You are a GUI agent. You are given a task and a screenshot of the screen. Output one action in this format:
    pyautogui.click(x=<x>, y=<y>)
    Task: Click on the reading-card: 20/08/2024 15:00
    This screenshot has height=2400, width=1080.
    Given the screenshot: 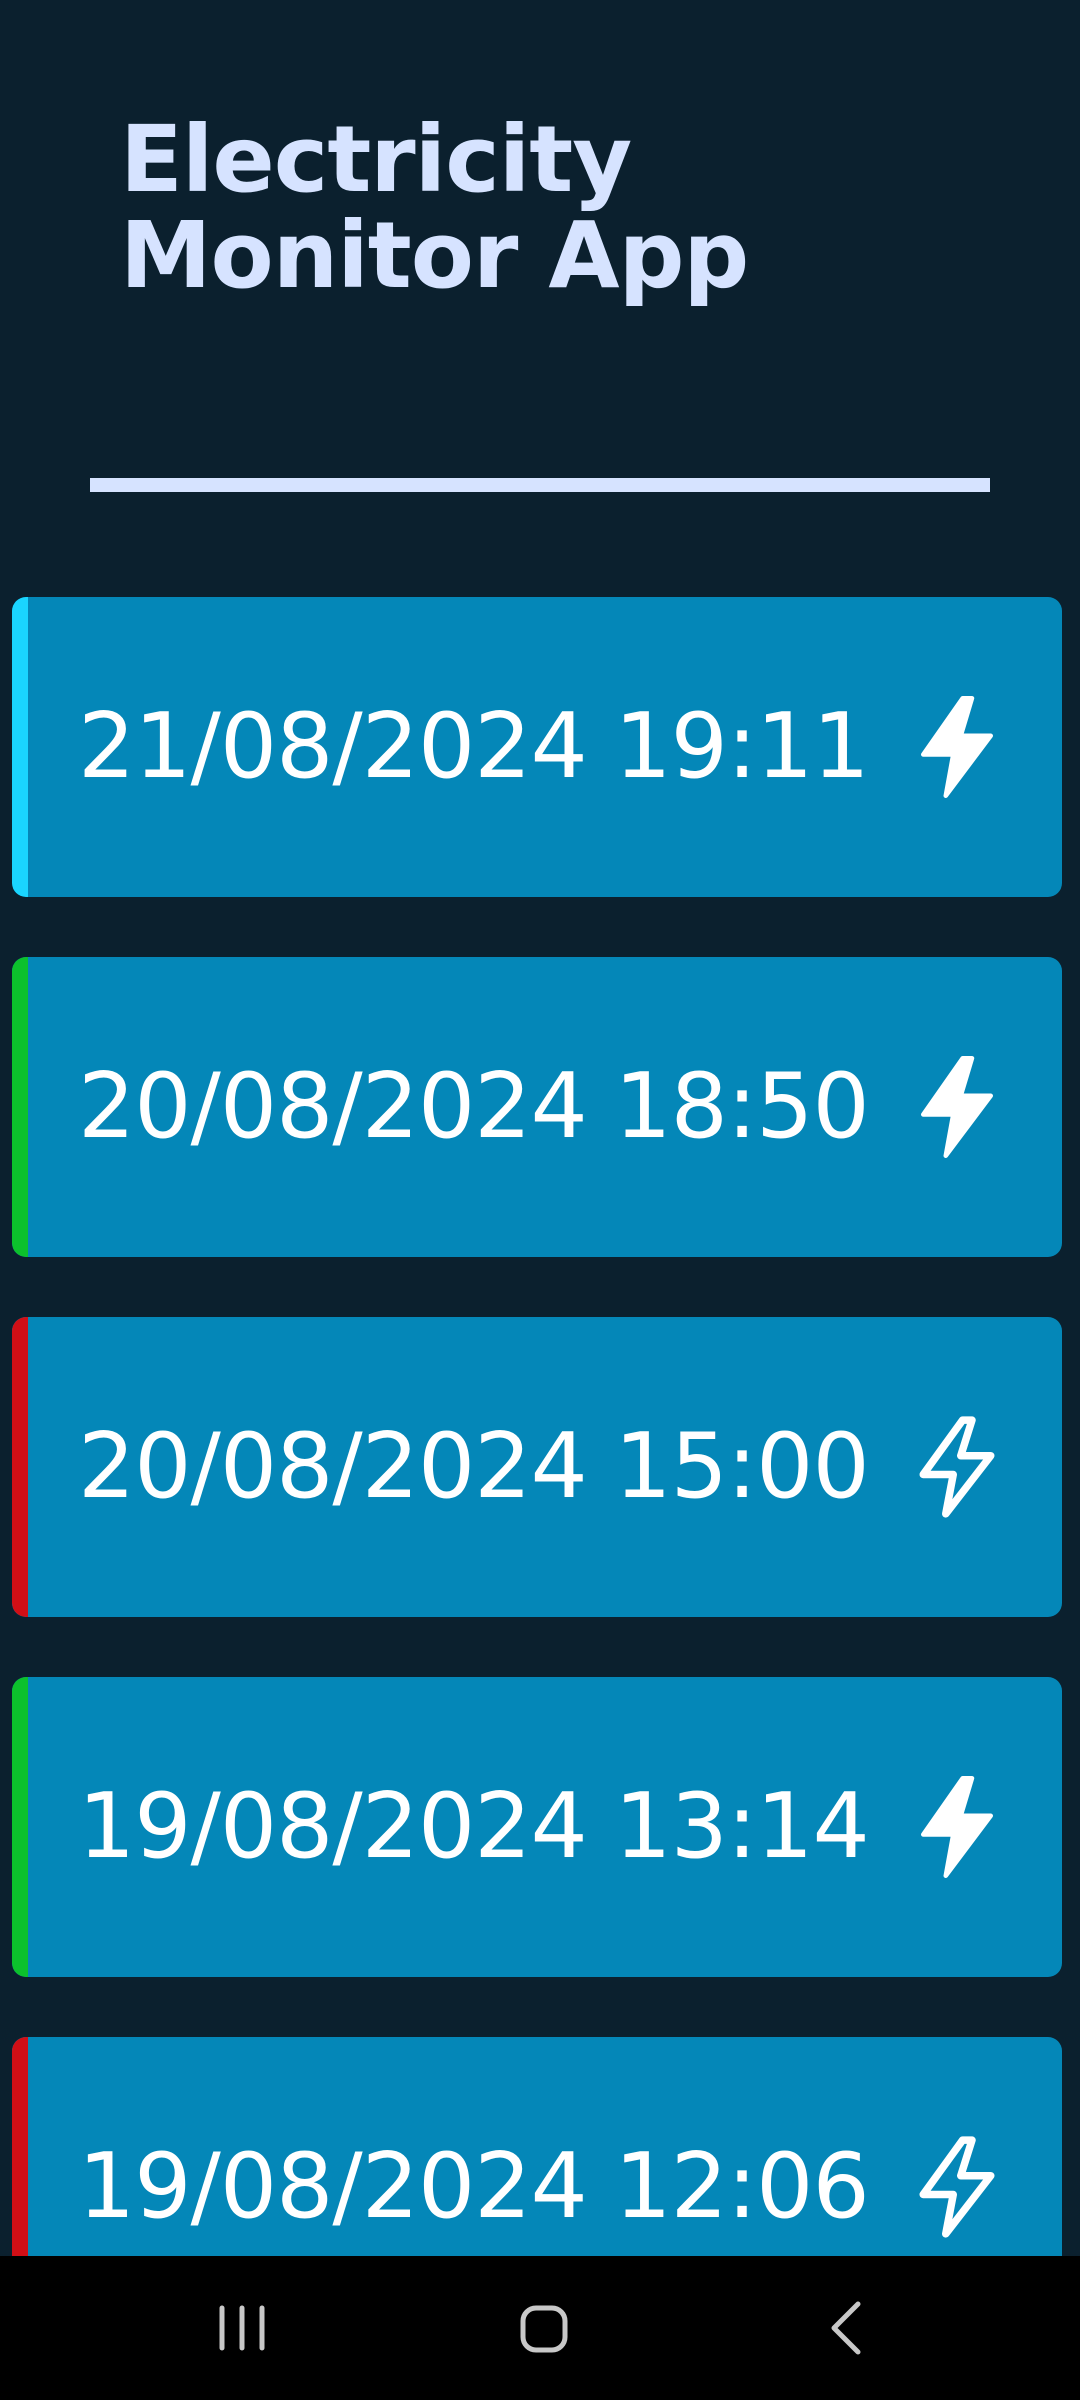 What is the action you would take?
    pyautogui.click(x=537, y=1467)
    